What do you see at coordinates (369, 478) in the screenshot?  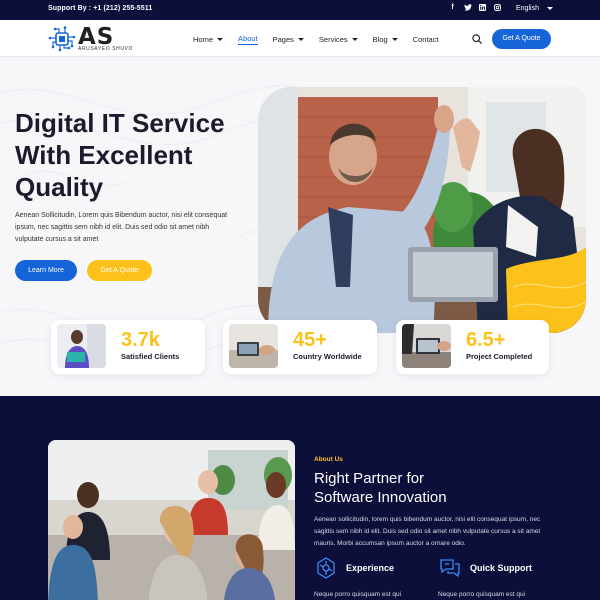 I see `about-title-line: Right Partner for` at bounding box center [369, 478].